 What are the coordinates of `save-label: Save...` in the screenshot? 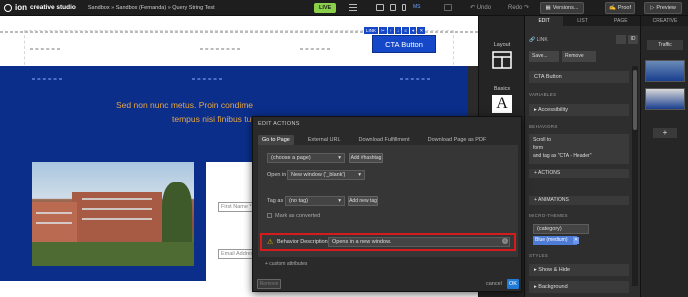 It's located at (540, 56).